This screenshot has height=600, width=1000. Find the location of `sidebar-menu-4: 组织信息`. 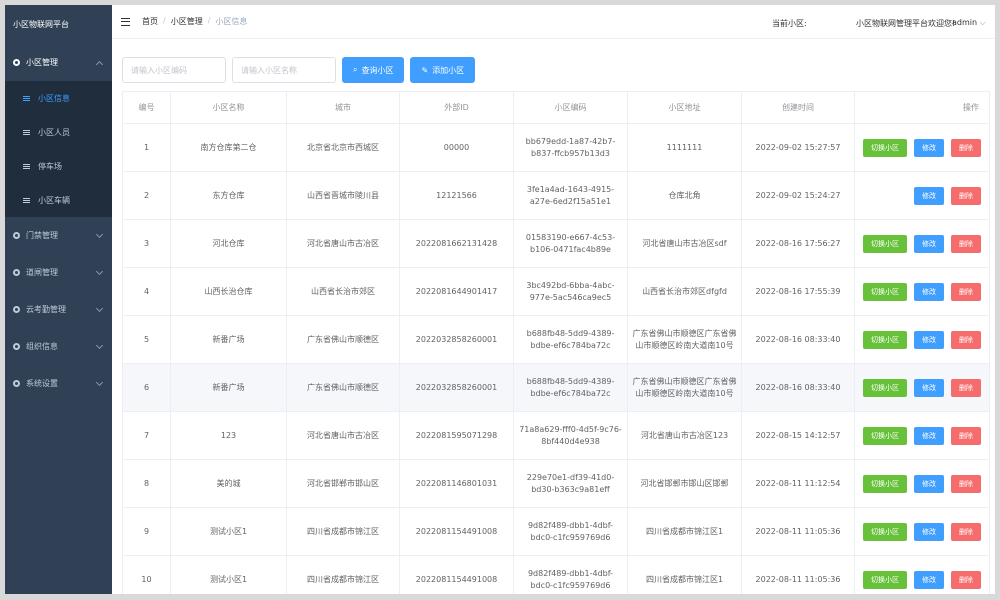

sidebar-menu-4: 组织信息 is located at coordinates (58, 346).